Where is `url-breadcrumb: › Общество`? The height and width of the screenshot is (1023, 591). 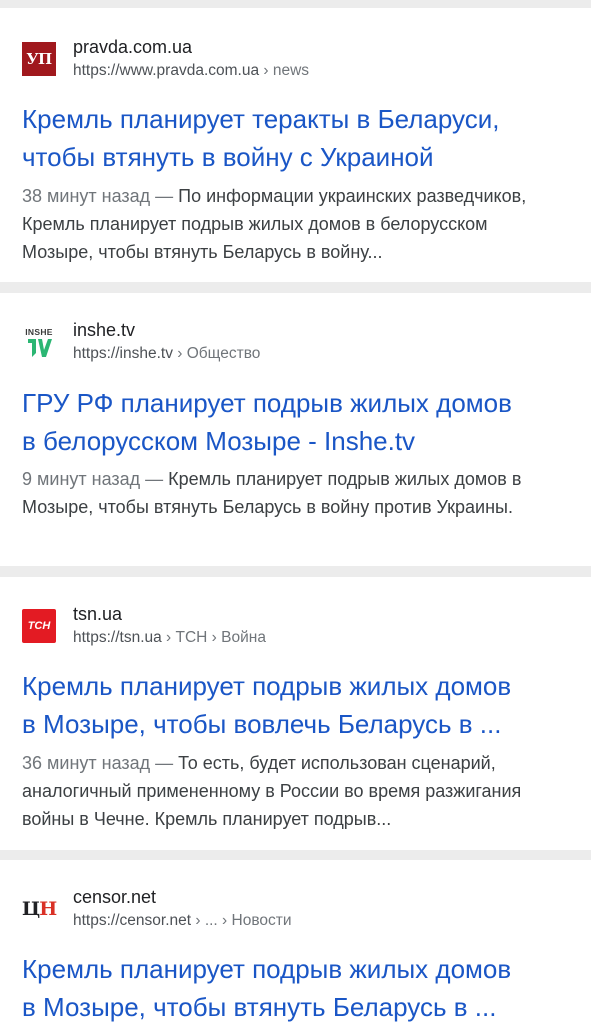
url-breadcrumb: › Общество is located at coordinates (216, 353).